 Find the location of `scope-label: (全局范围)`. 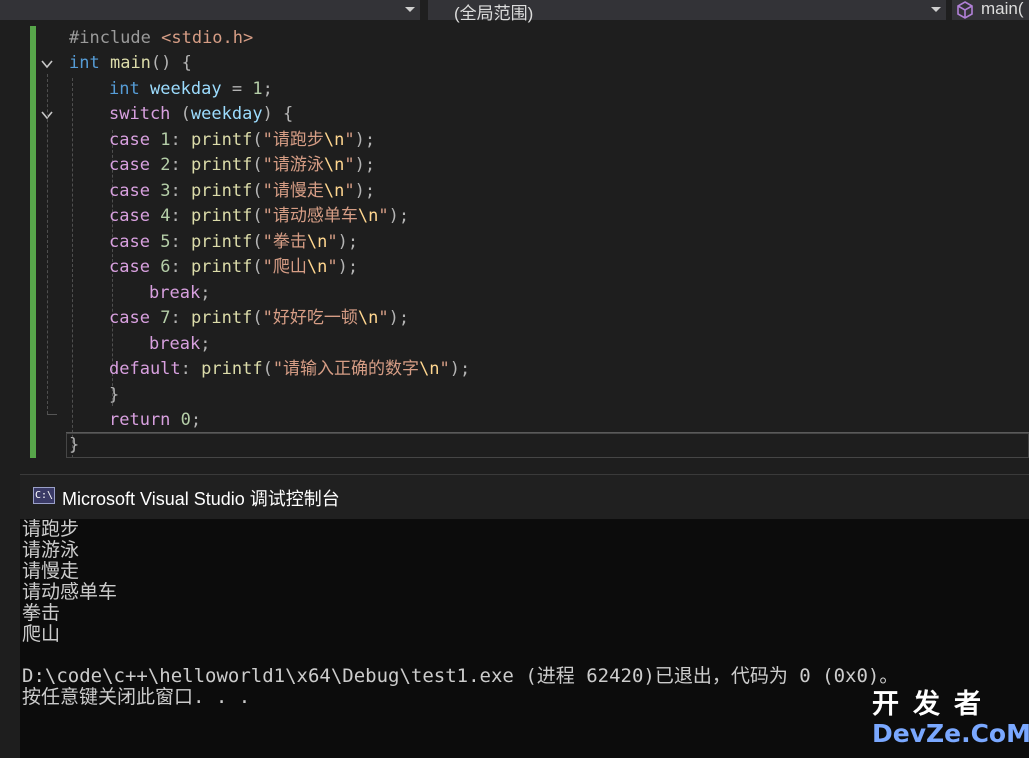

scope-label: (全局范围) is located at coordinates (494, 13).